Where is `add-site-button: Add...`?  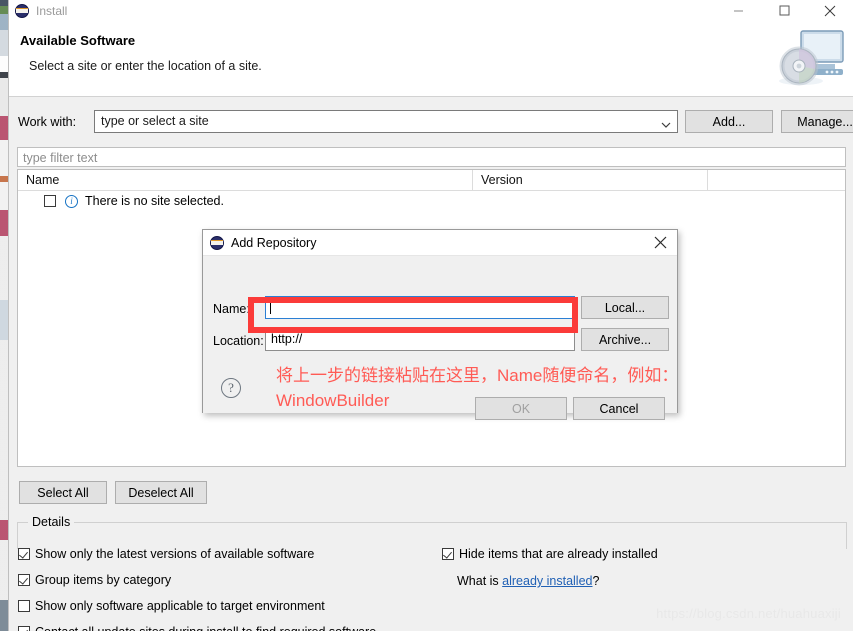
add-site-button: Add... is located at coordinates (729, 121).